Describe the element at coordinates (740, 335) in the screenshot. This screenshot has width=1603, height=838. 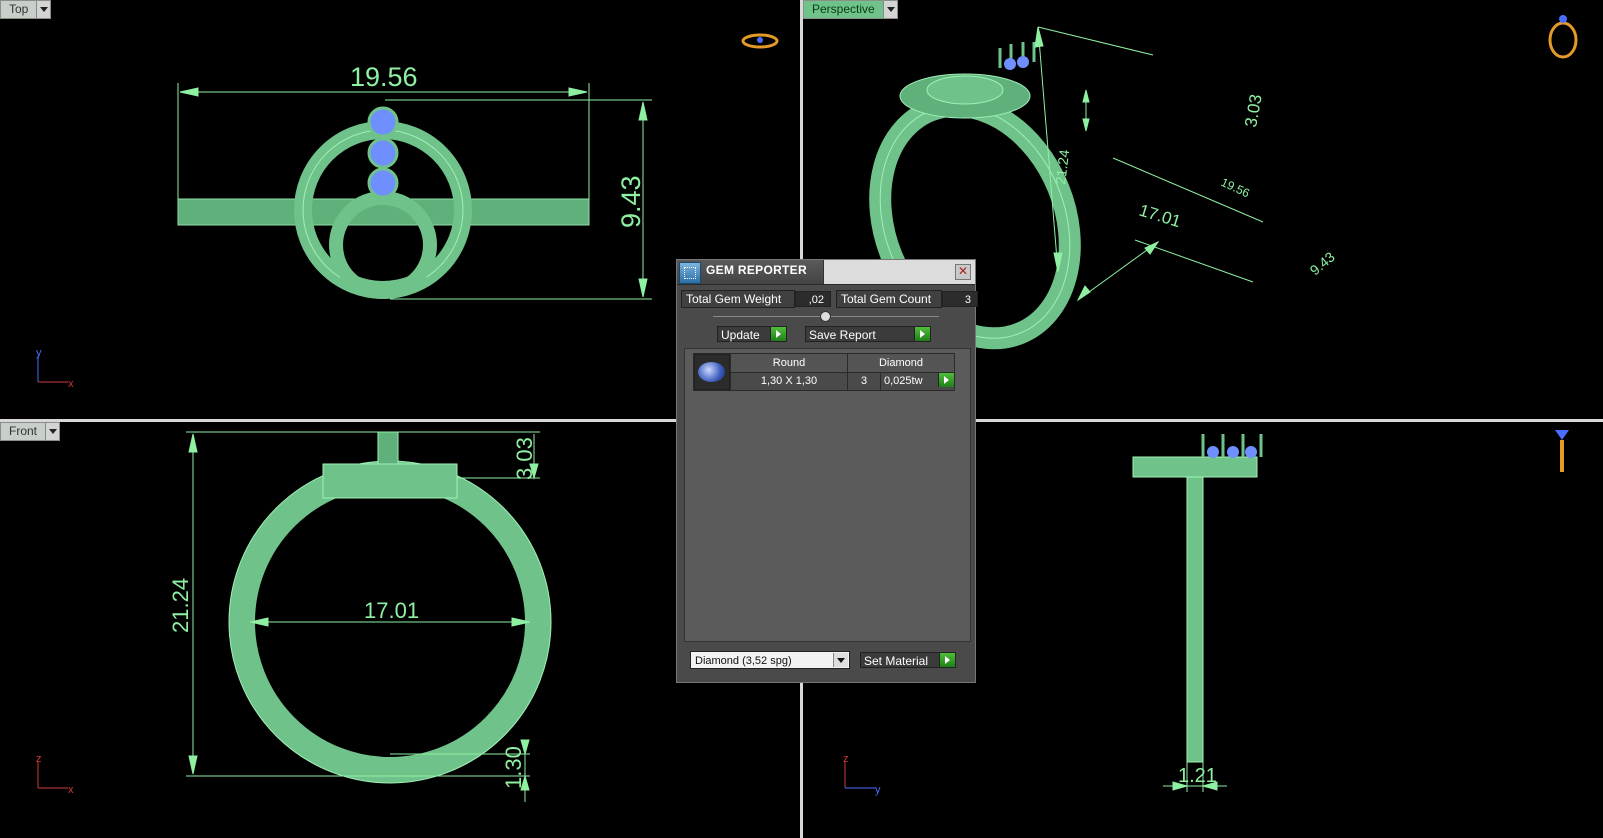
I see `update-label: Update` at that location.